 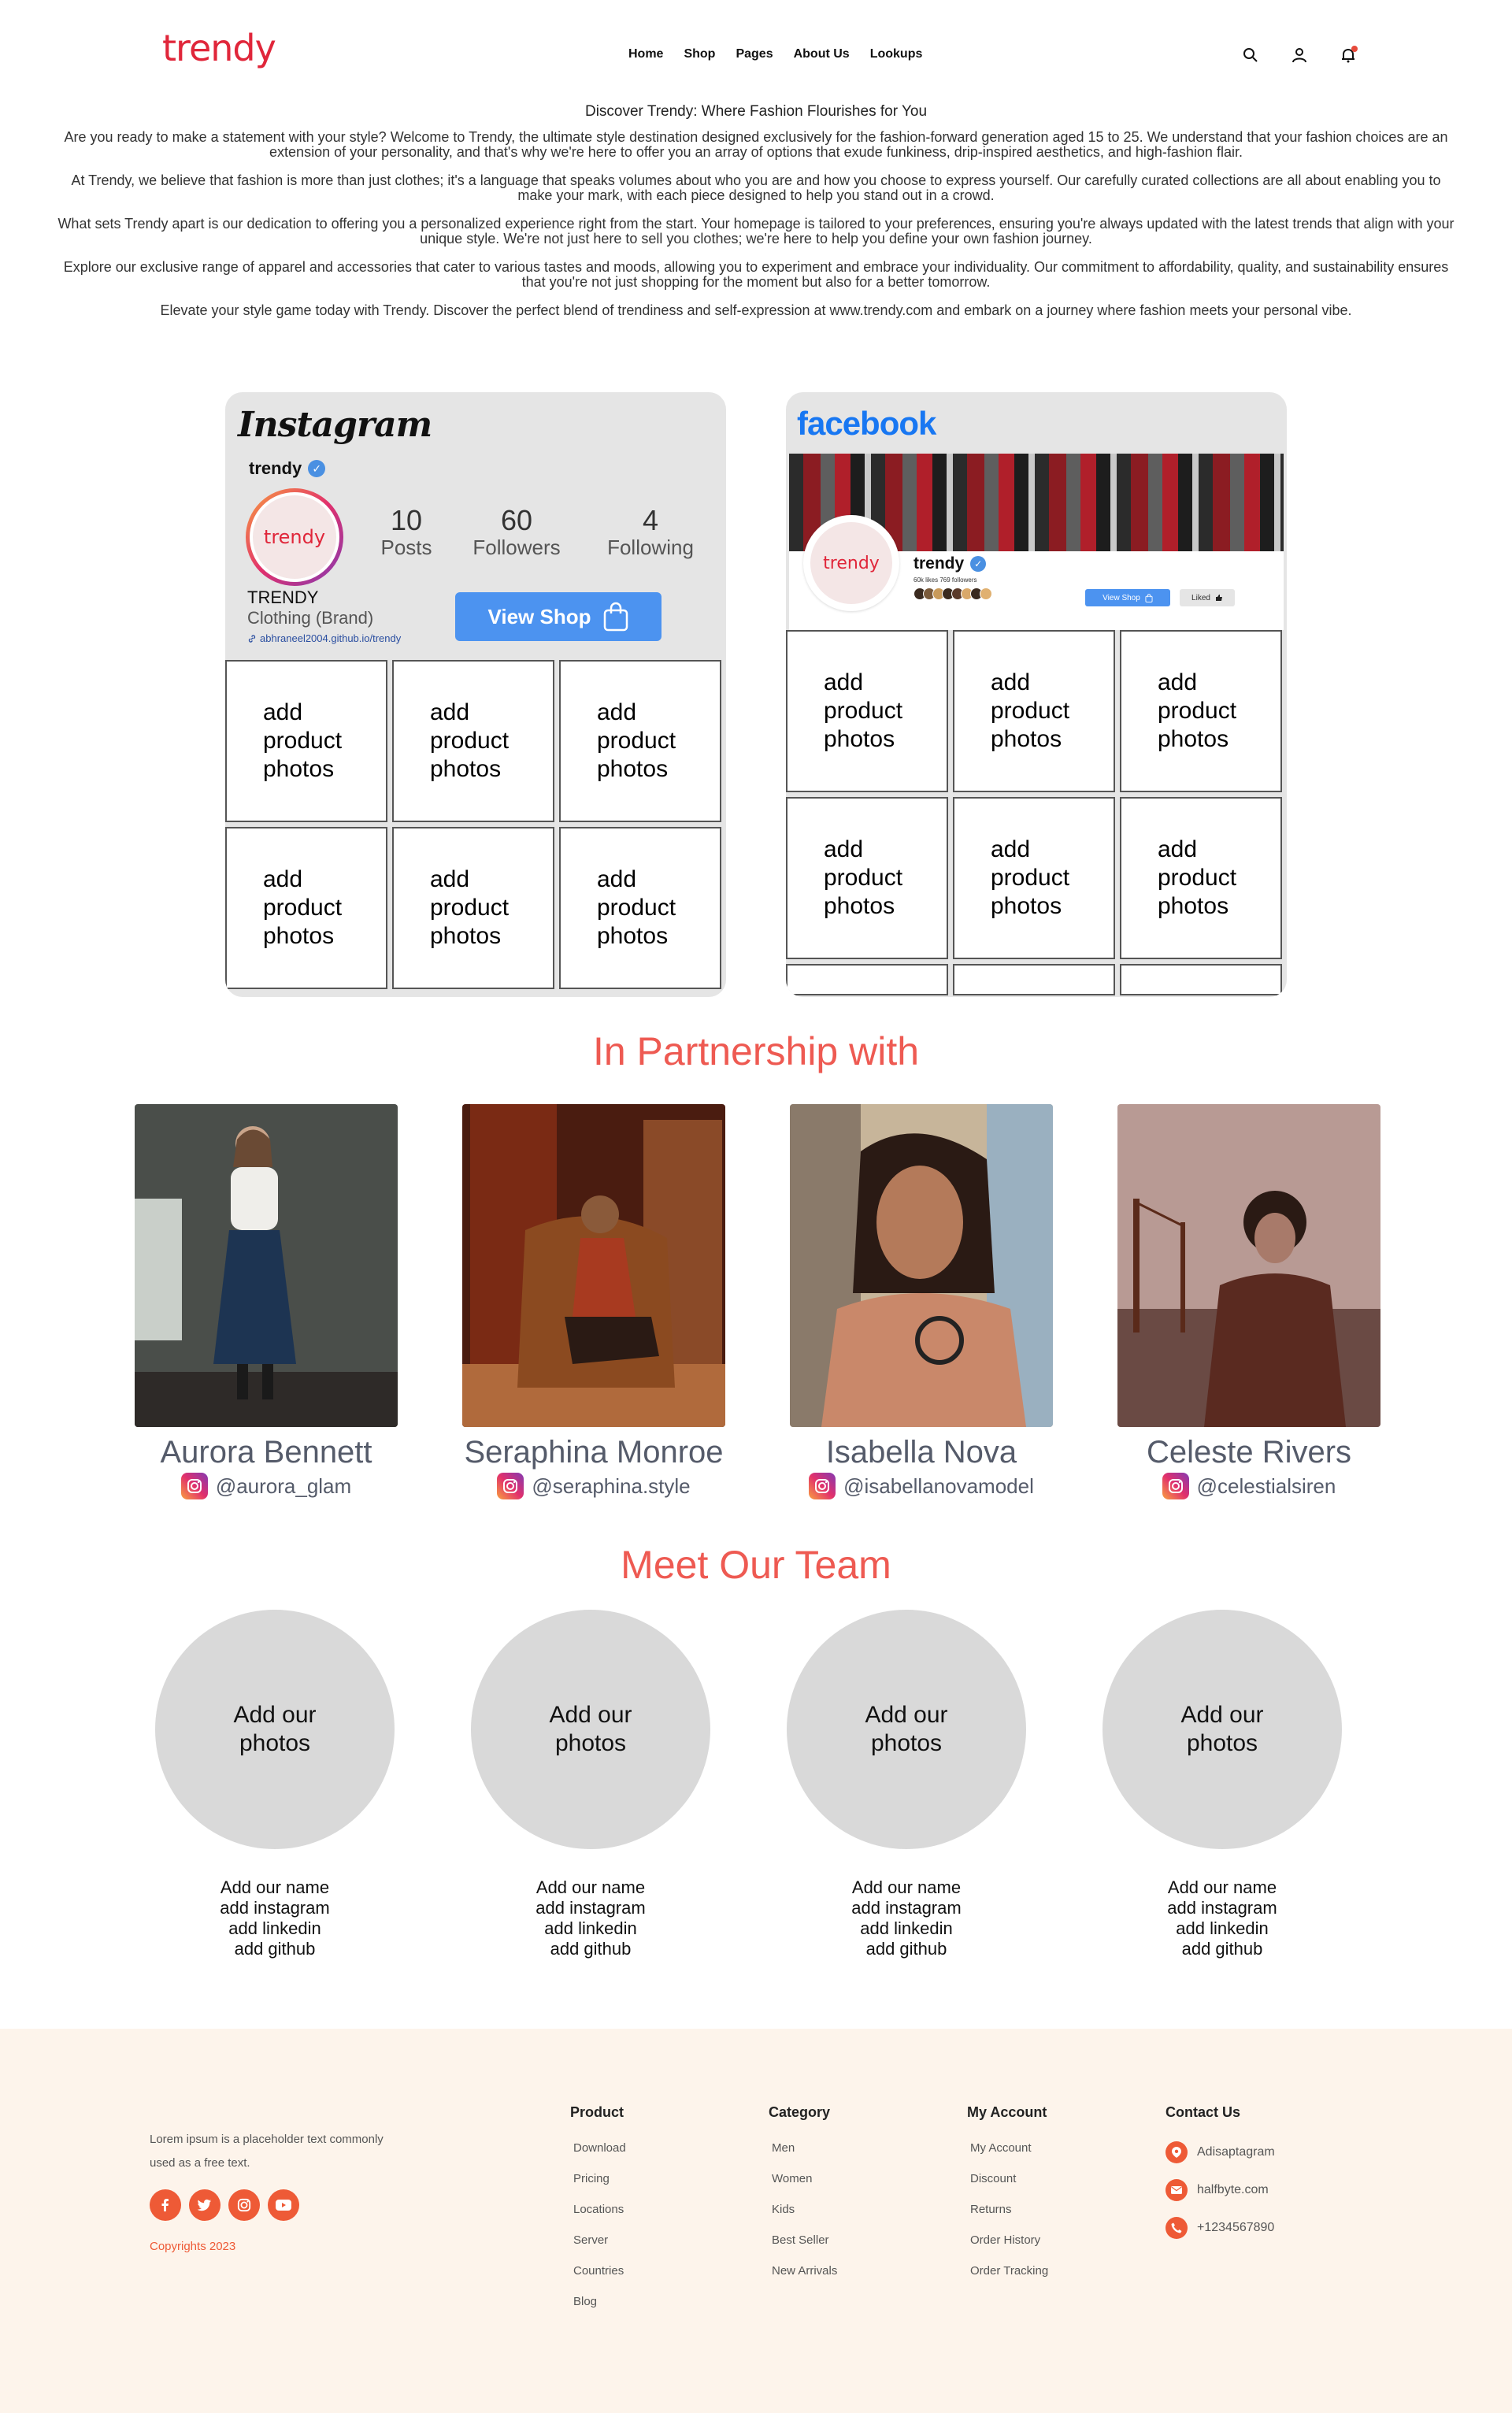 What do you see at coordinates (244, 2205) in the screenshot?
I see `instagram-icon` at bounding box center [244, 2205].